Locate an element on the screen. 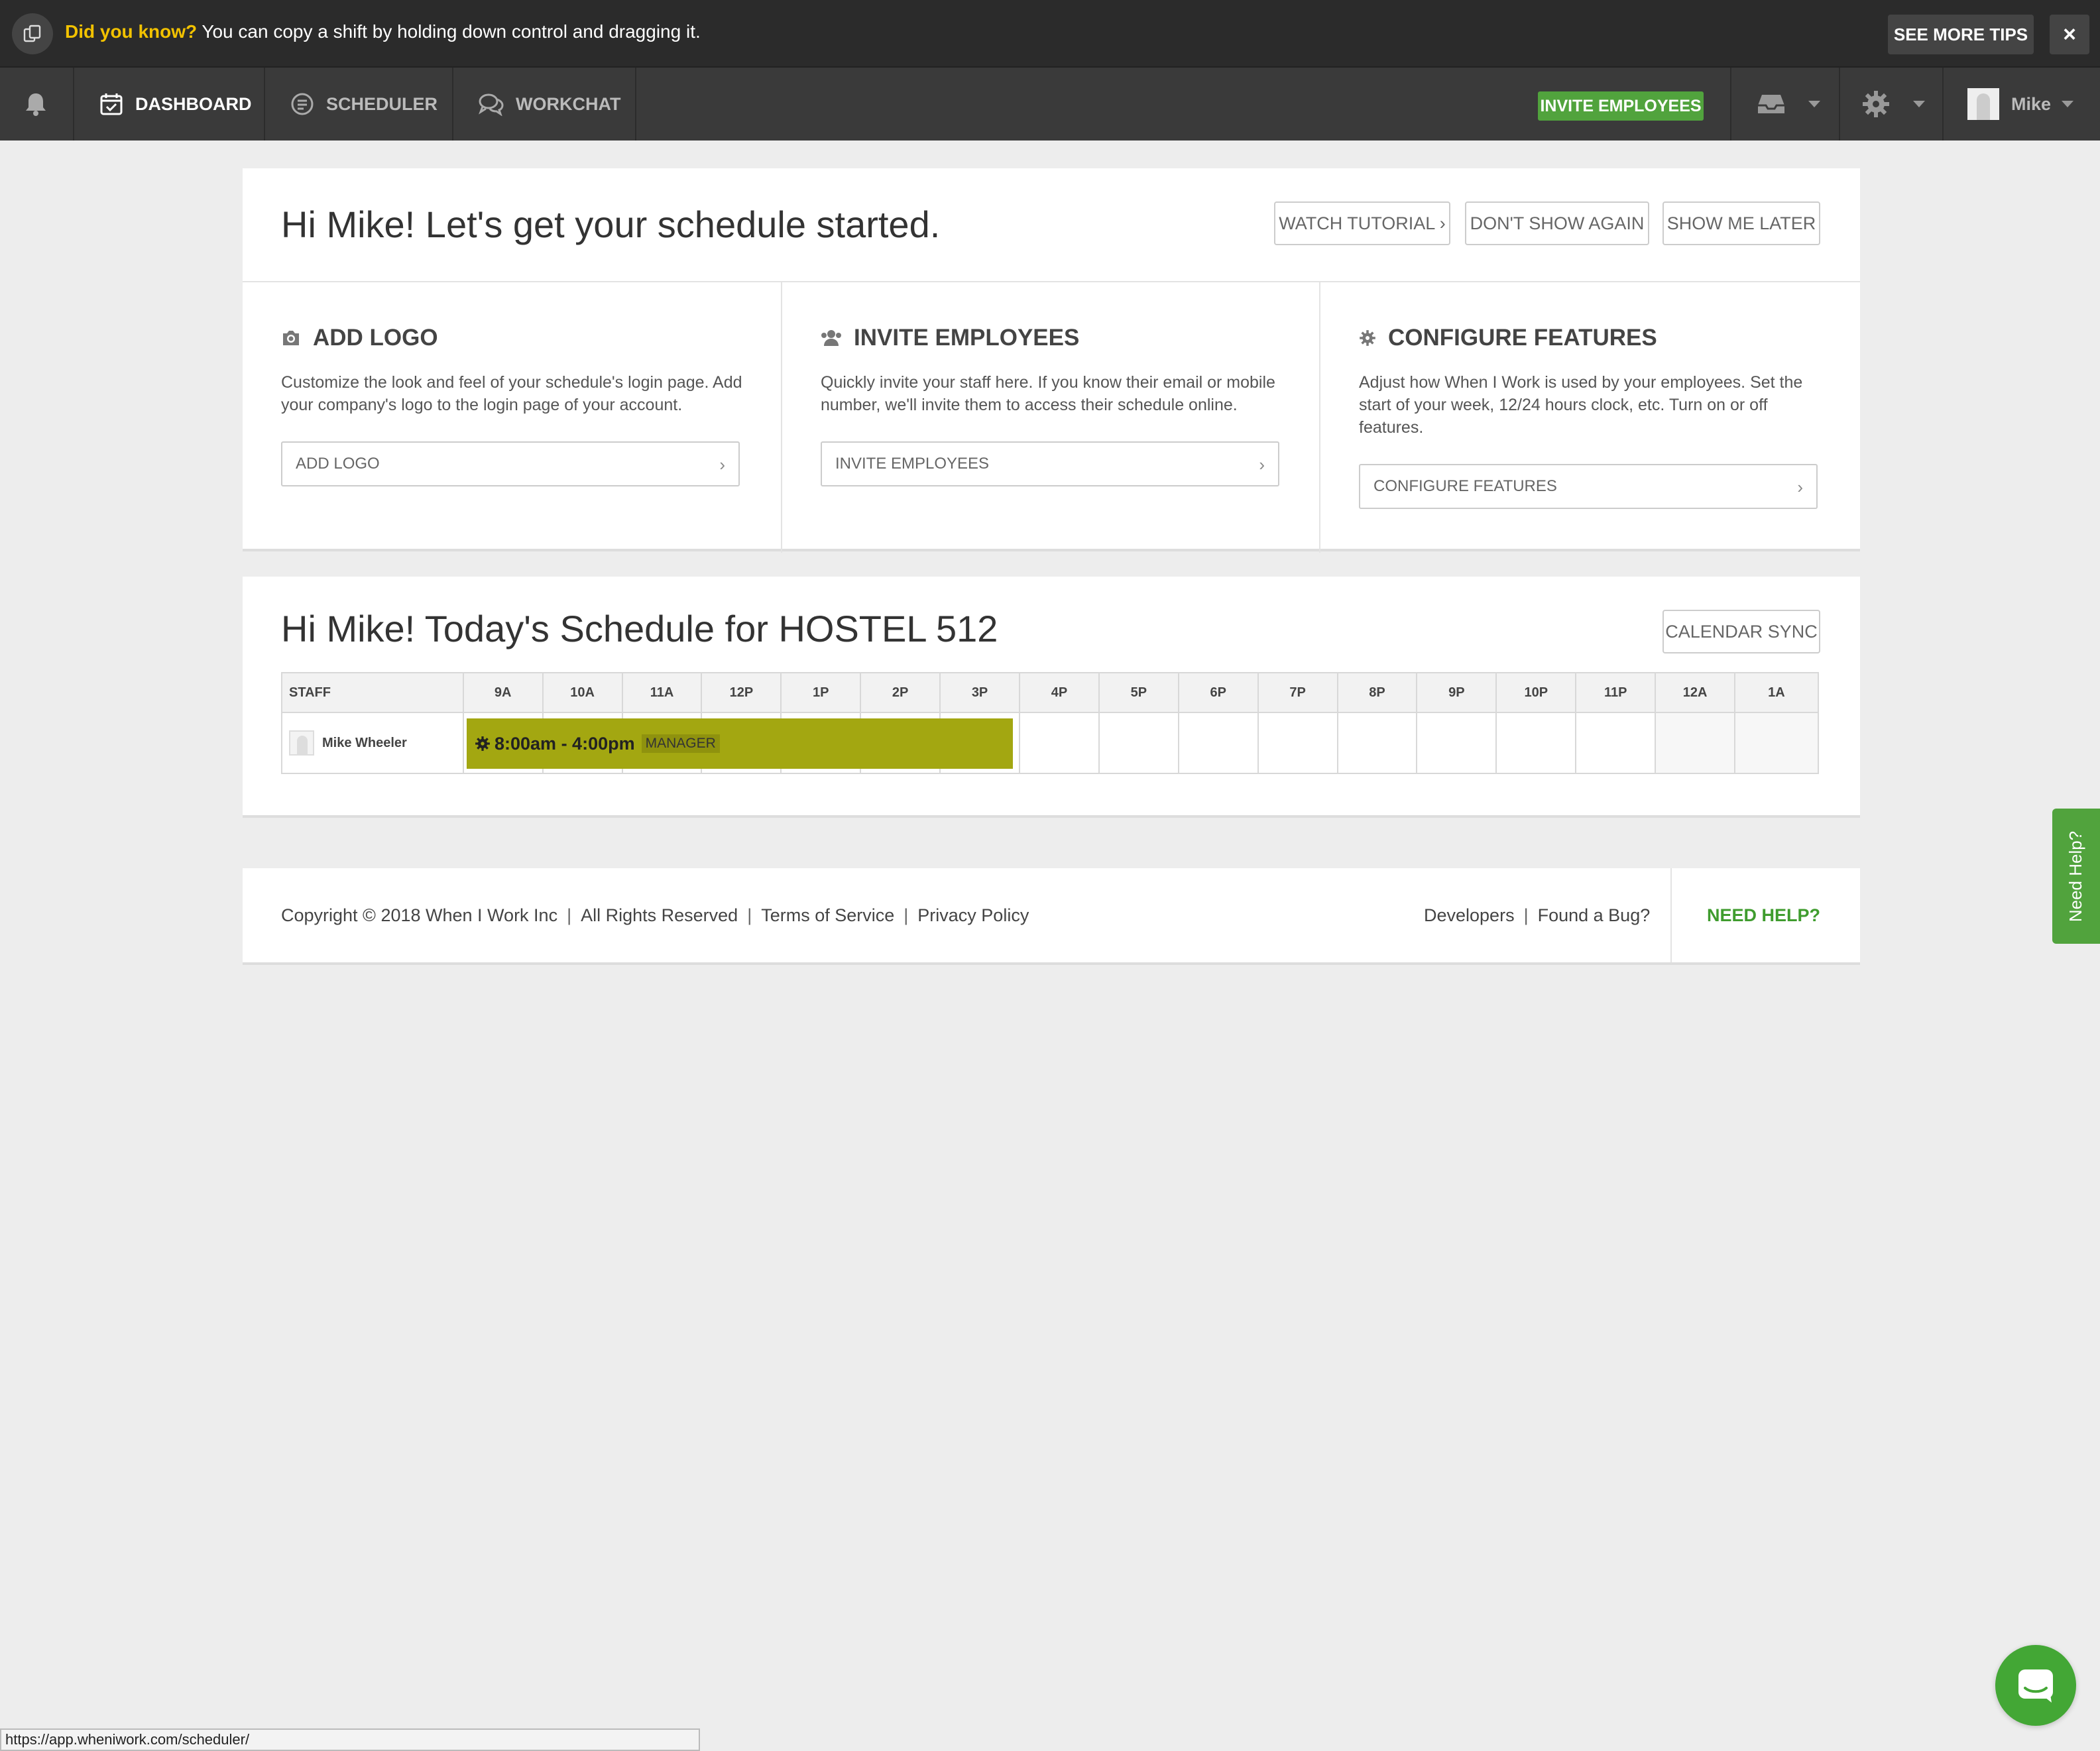 The height and width of the screenshot is (1751, 2100). hour-column-header: 6P is located at coordinates (1217, 693).